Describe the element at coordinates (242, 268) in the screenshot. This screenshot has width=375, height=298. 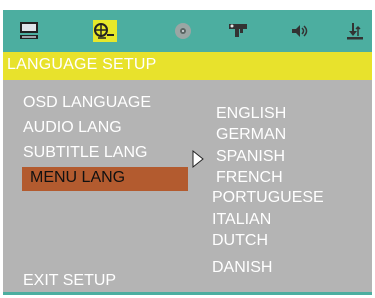
I see `option-danish: DANISH` at that location.